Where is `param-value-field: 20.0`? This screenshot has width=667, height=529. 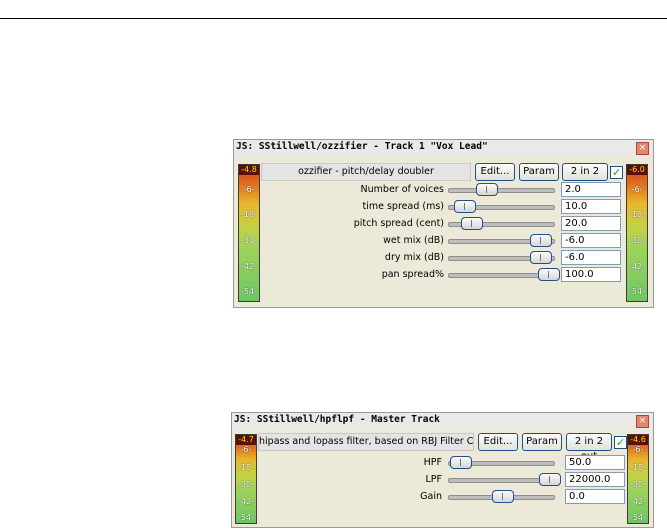 param-value-field: 20.0 is located at coordinates (591, 223).